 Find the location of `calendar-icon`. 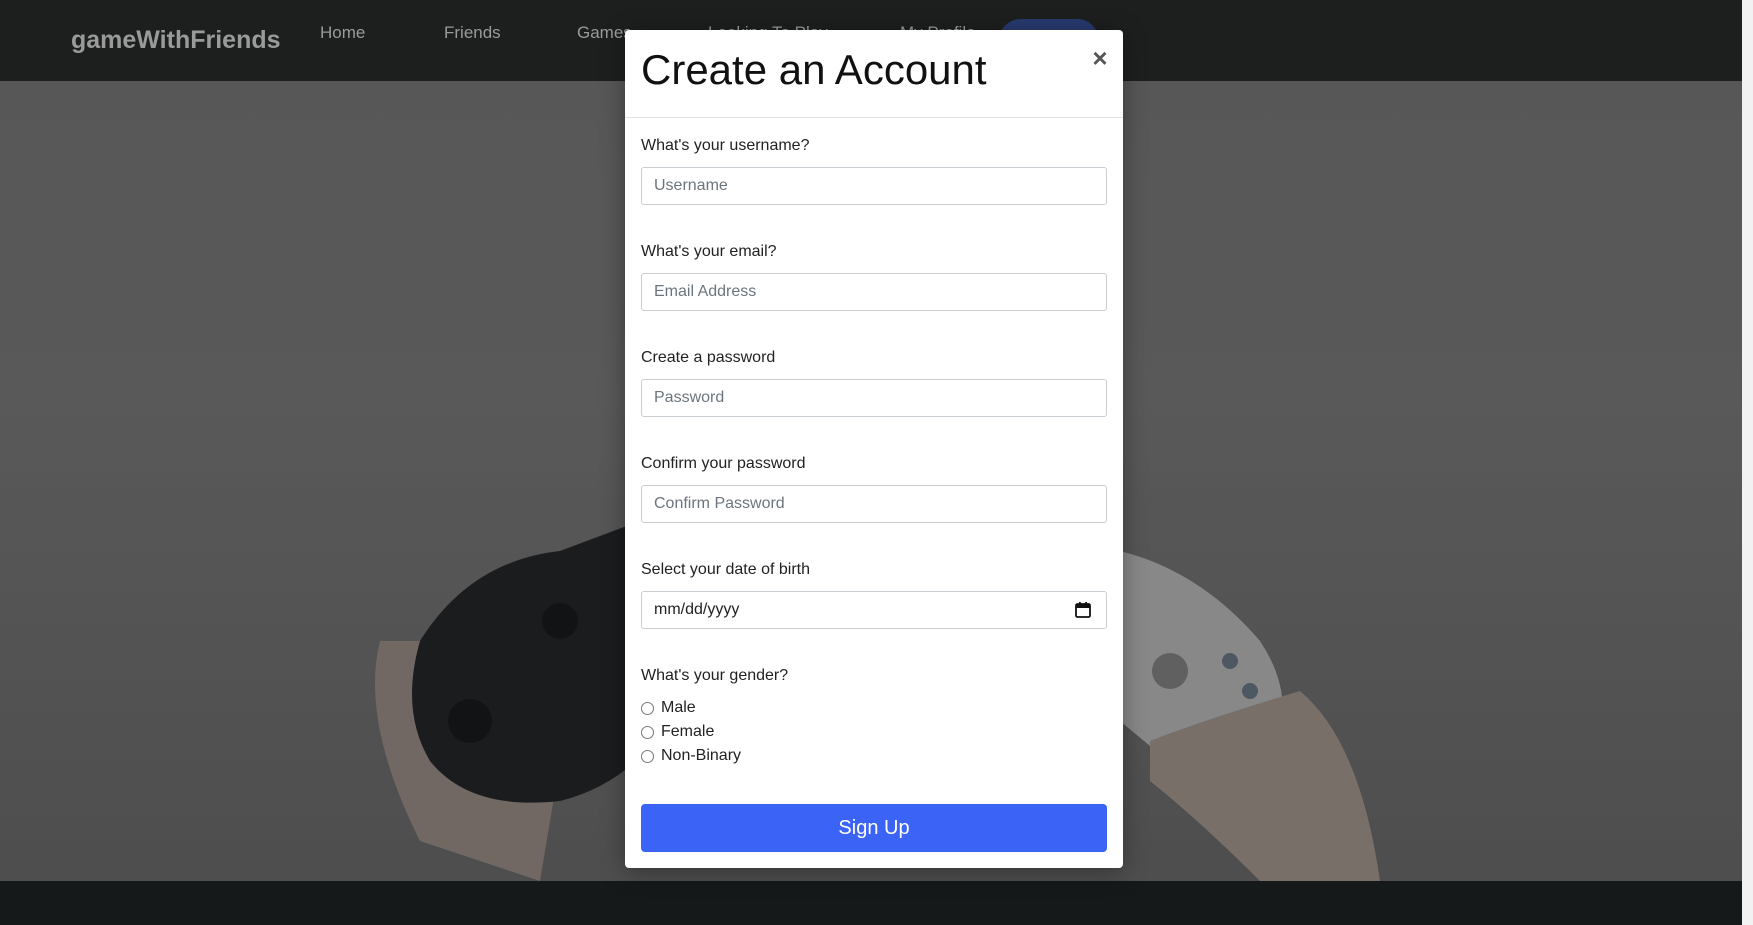

calendar-icon is located at coordinates (1083, 610).